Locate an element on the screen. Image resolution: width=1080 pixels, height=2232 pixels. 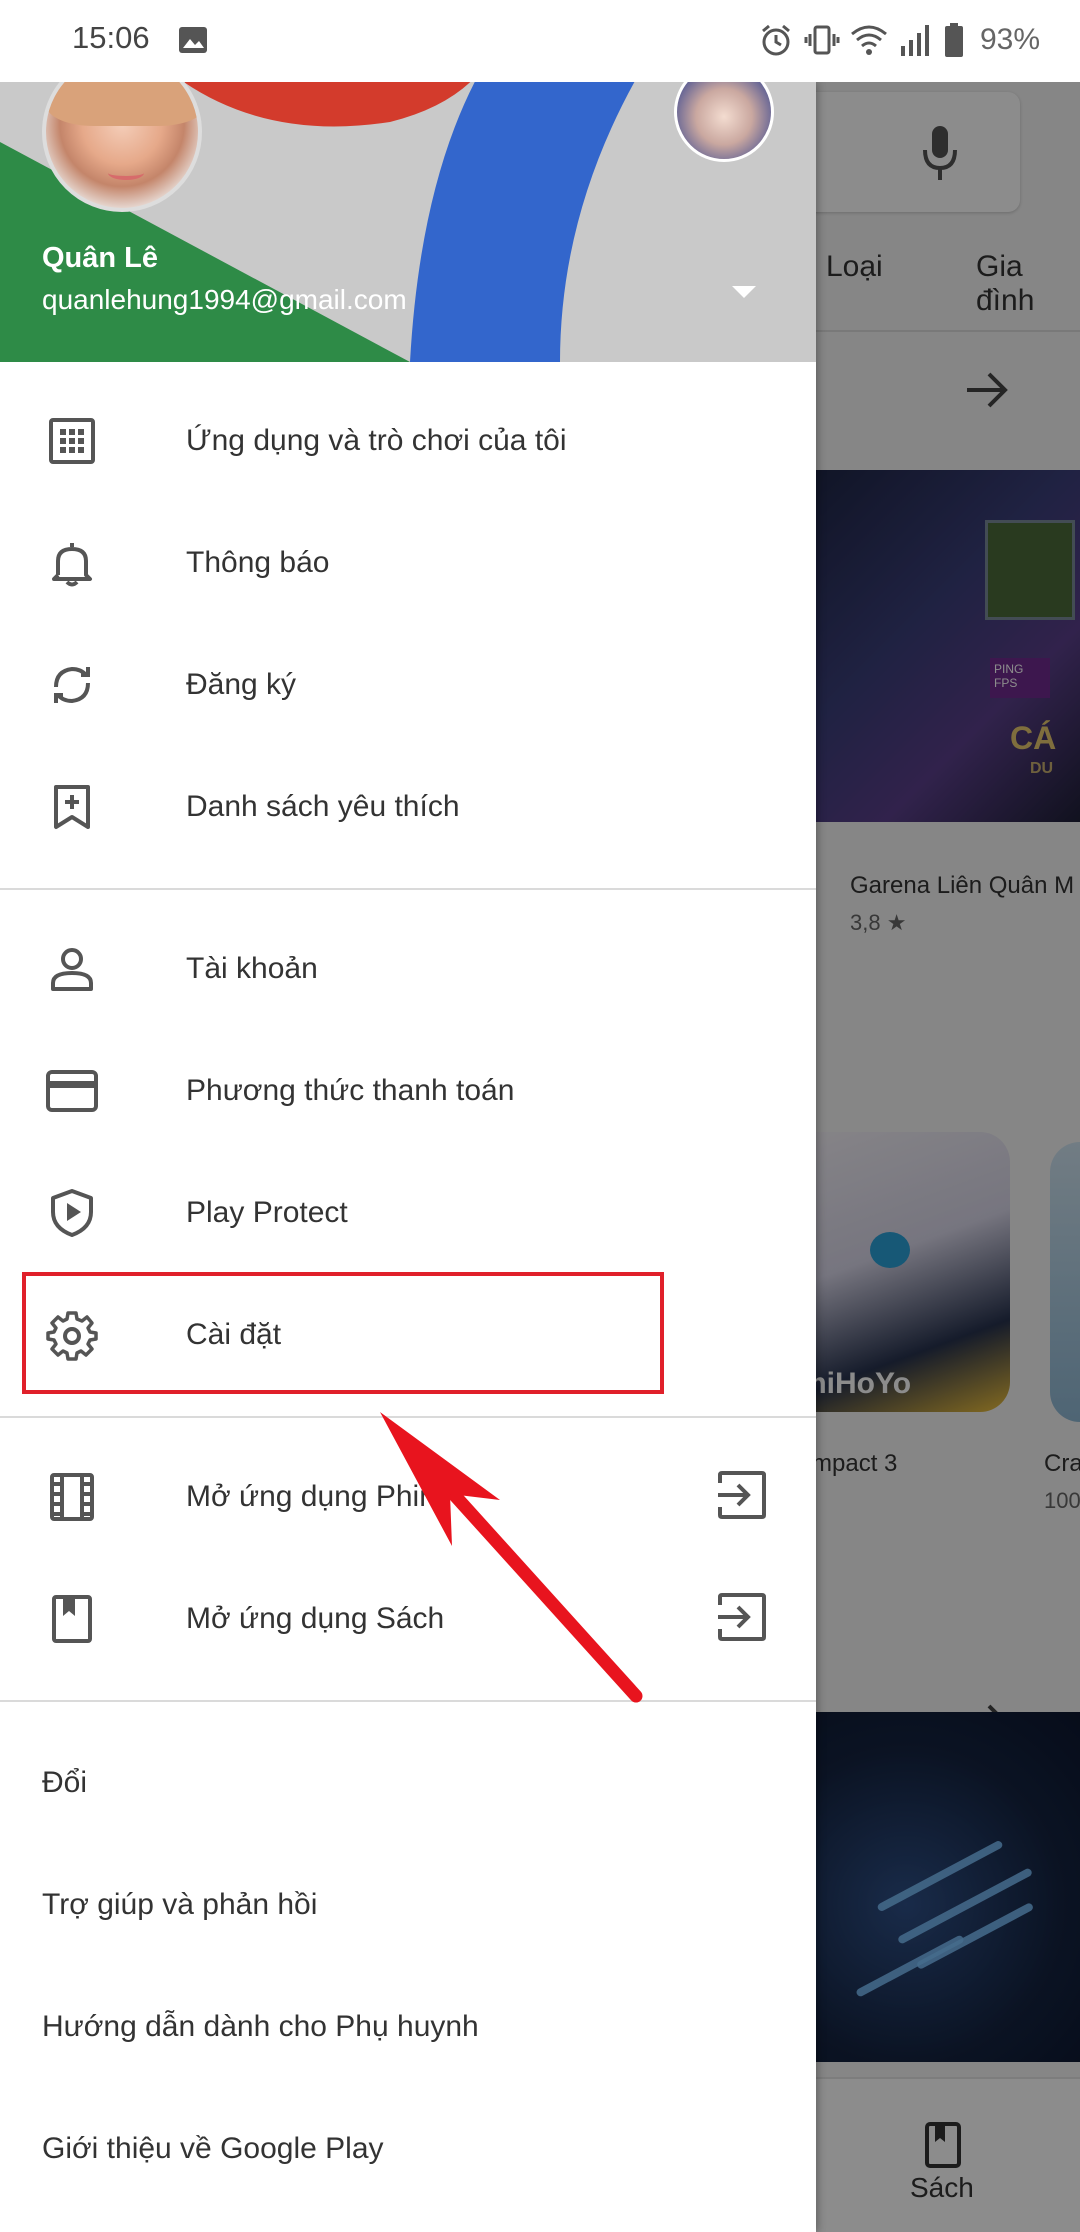
menu-label: Giới thiệu về Google Play is located at coordinates (213, 2148).